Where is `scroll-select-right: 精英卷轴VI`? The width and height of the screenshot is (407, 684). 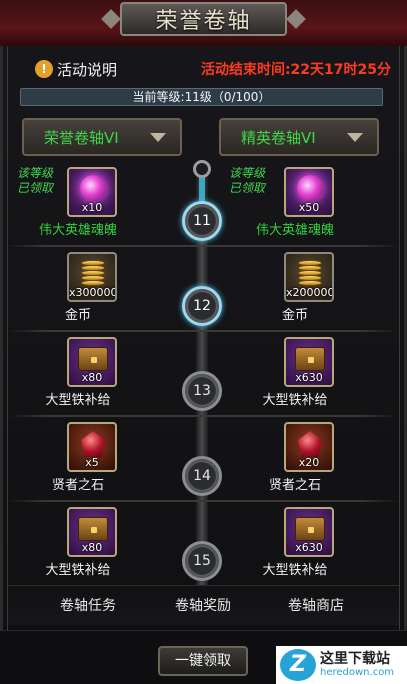 scroll-select-right: 精英卷轴VI is located at coordinates (299, 137).